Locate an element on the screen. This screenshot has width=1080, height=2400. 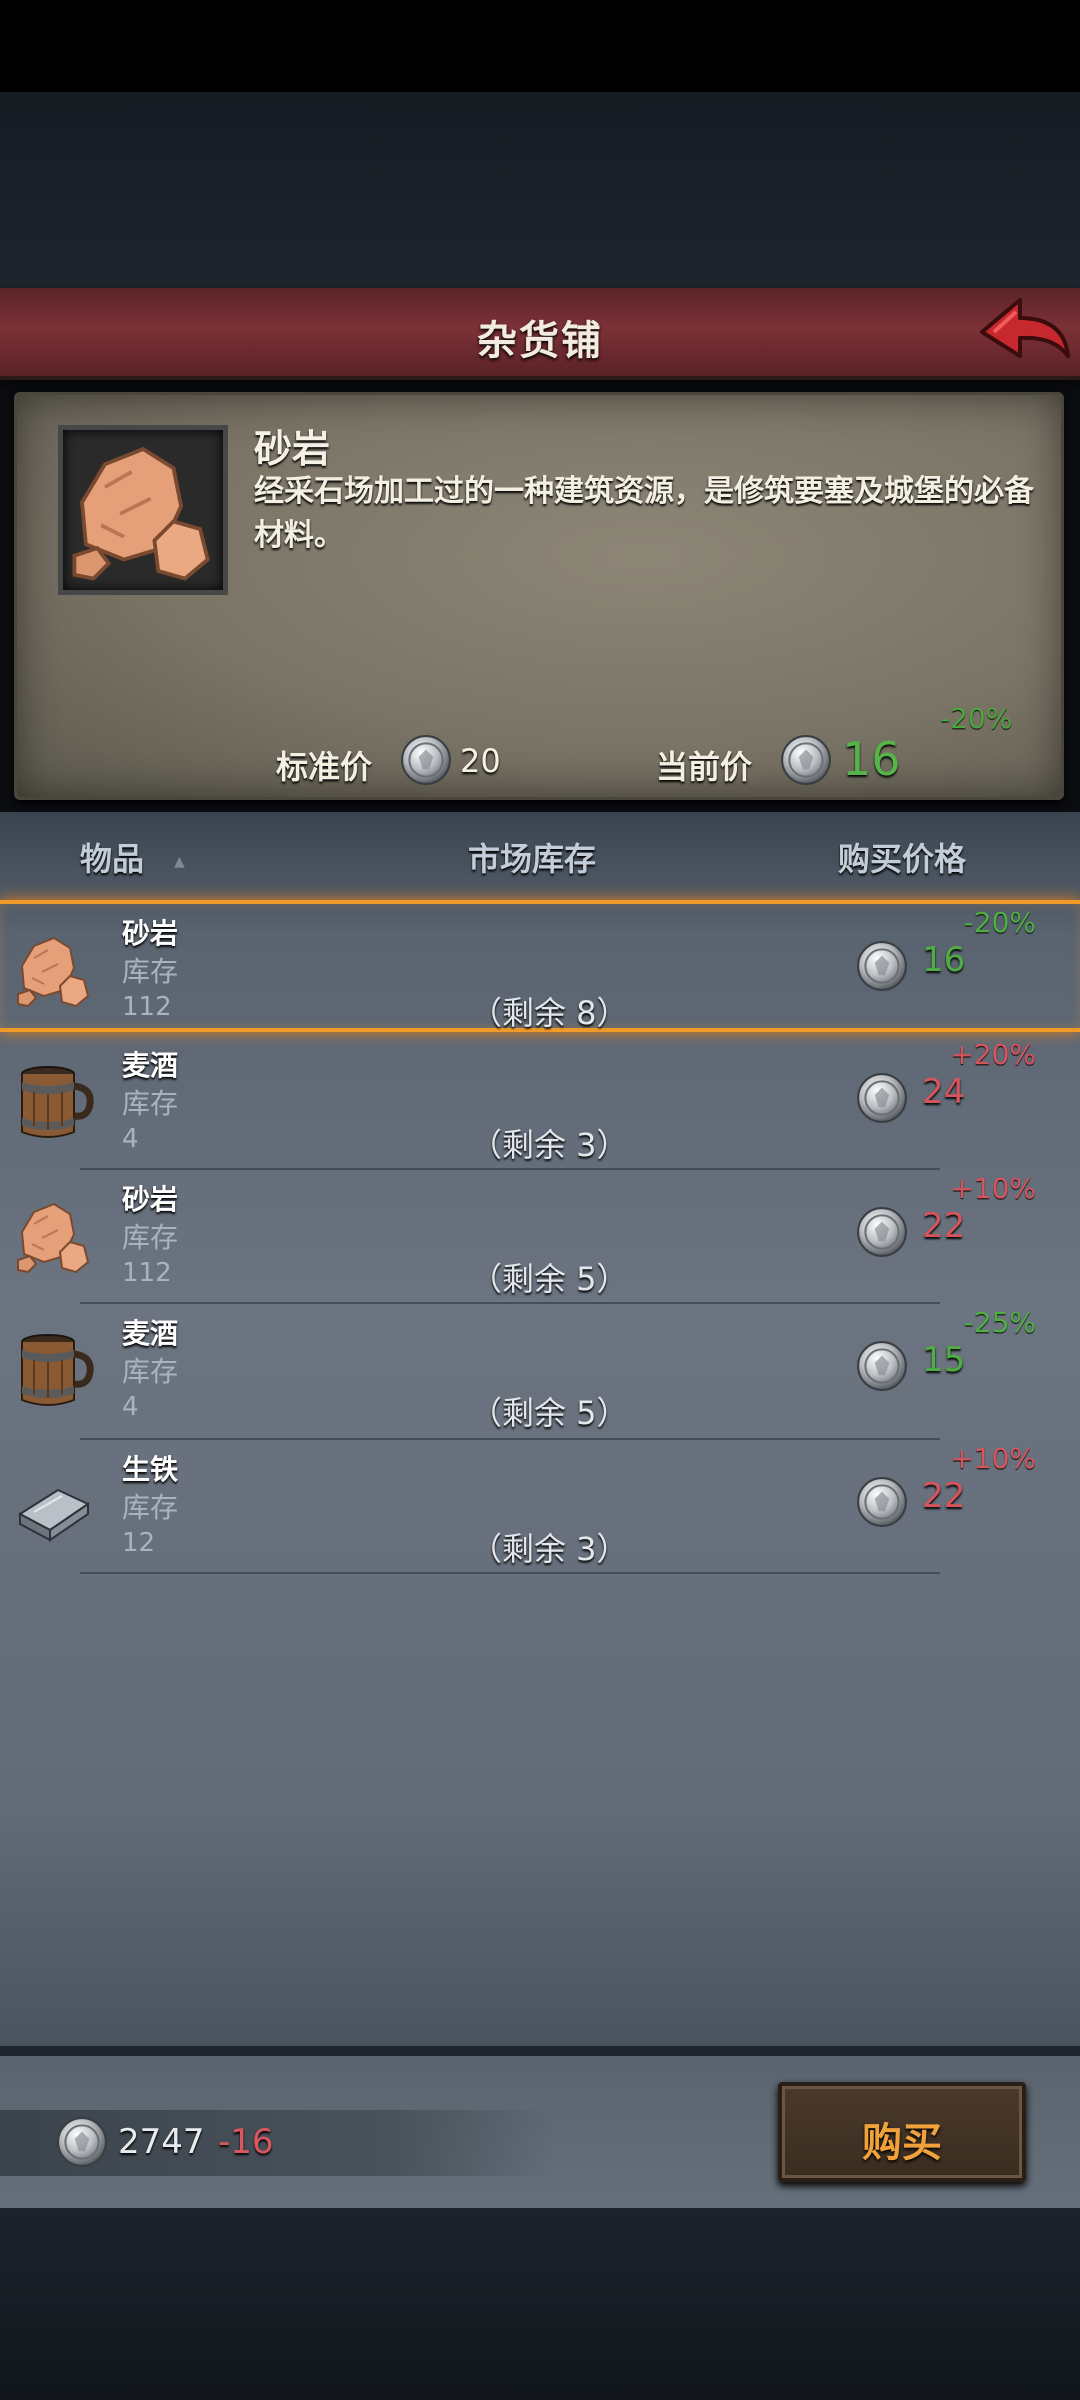
shop-title-bar: 杂货铺 is located at coordinates (540, 334).